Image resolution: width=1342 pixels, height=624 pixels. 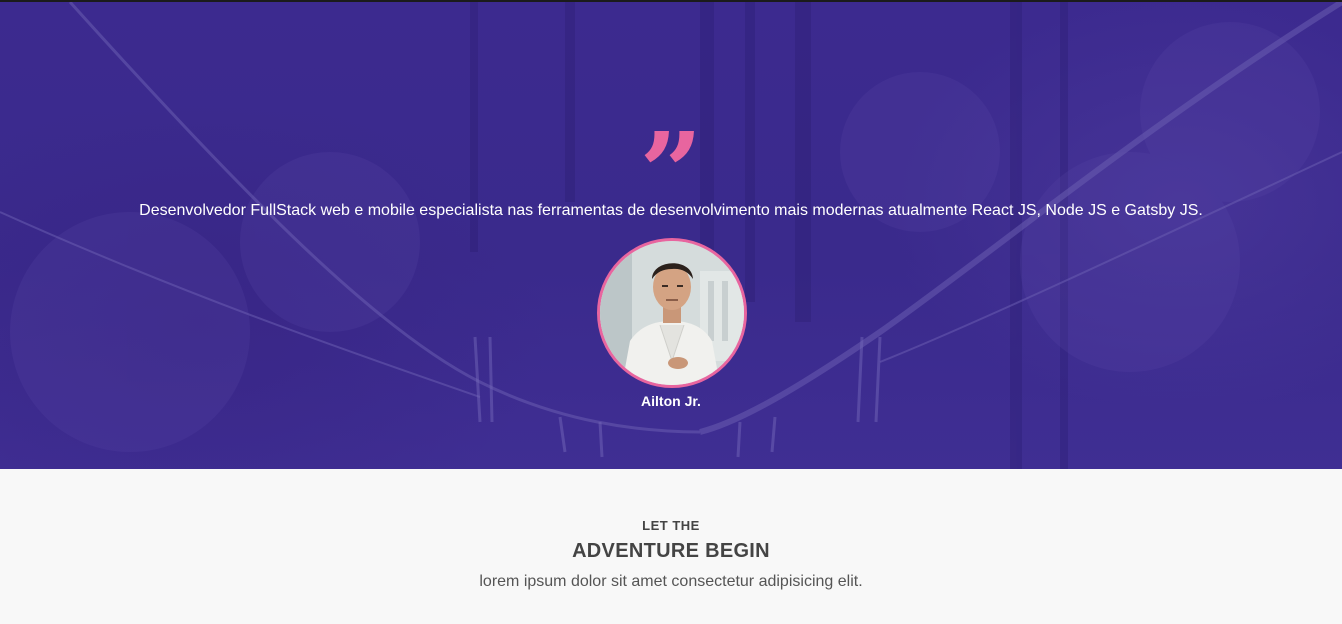 I want to click on section-title: ADVENTURE BEGIN, so click(x=671, y=551).